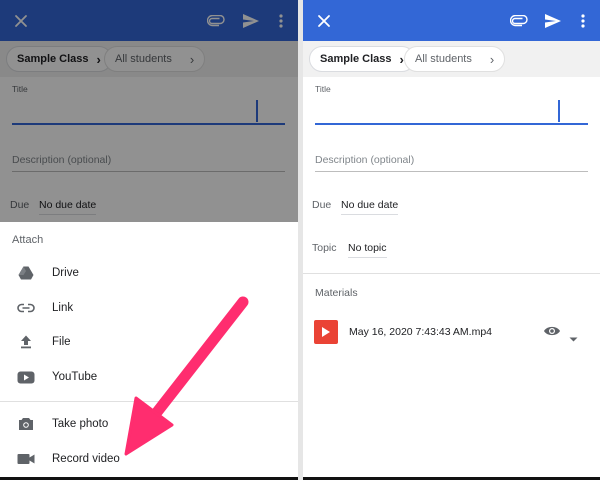  I want to click on description-underline, so click(451, 171).